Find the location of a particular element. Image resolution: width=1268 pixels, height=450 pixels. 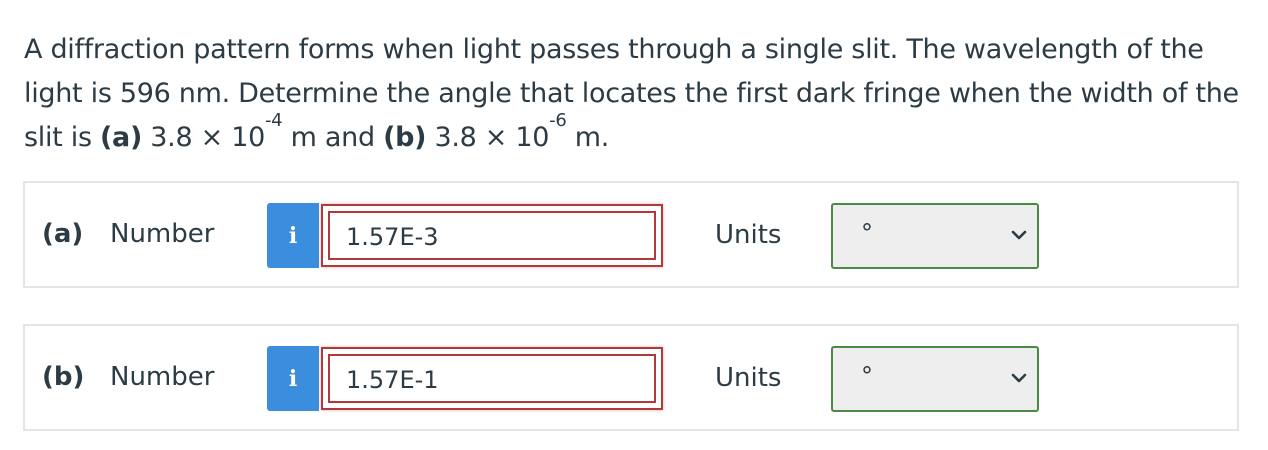

number-input: 1.57E-3 is located at coordinates (492, 235).